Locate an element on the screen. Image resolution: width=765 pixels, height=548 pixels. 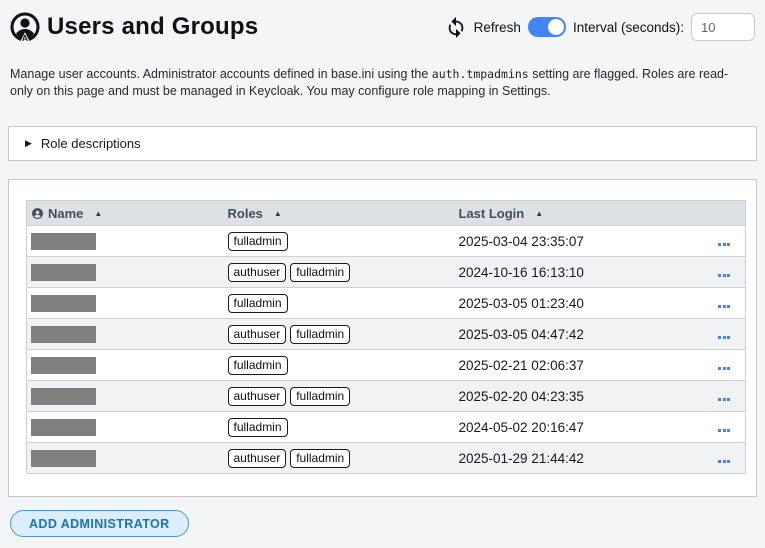
role-descriptions-expander: ▶ Role descriptions is located at coordinates (382, 143).